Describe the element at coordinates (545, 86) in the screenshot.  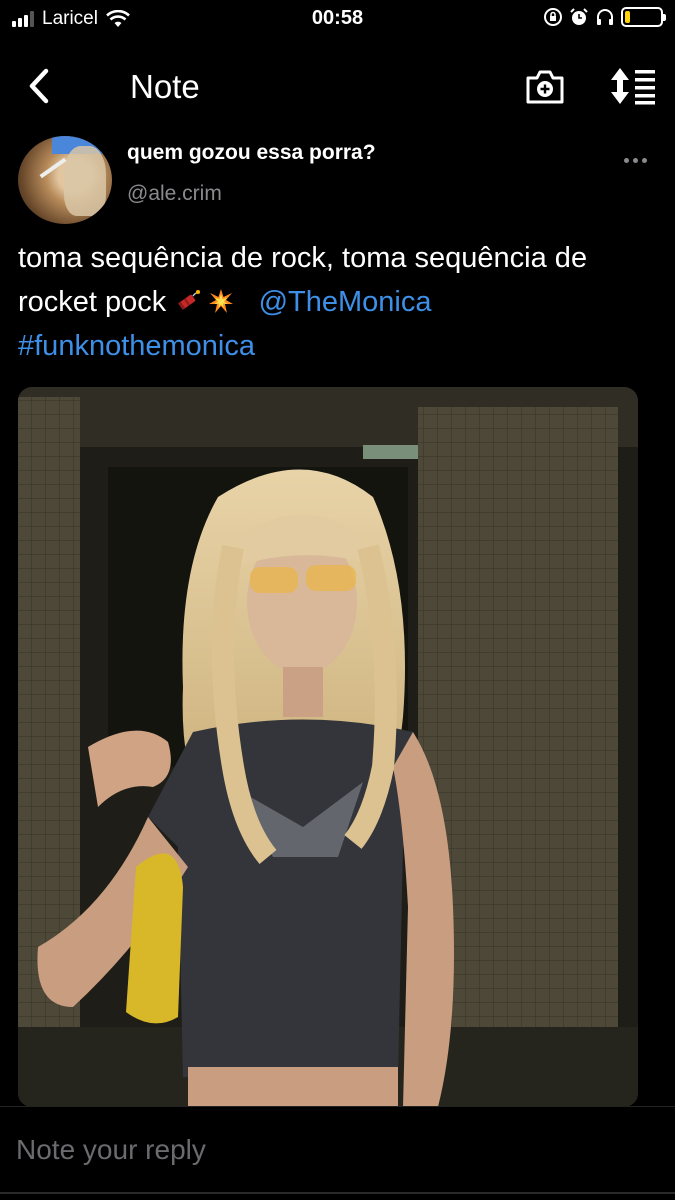
I see `camera-plus-icon` at that location.